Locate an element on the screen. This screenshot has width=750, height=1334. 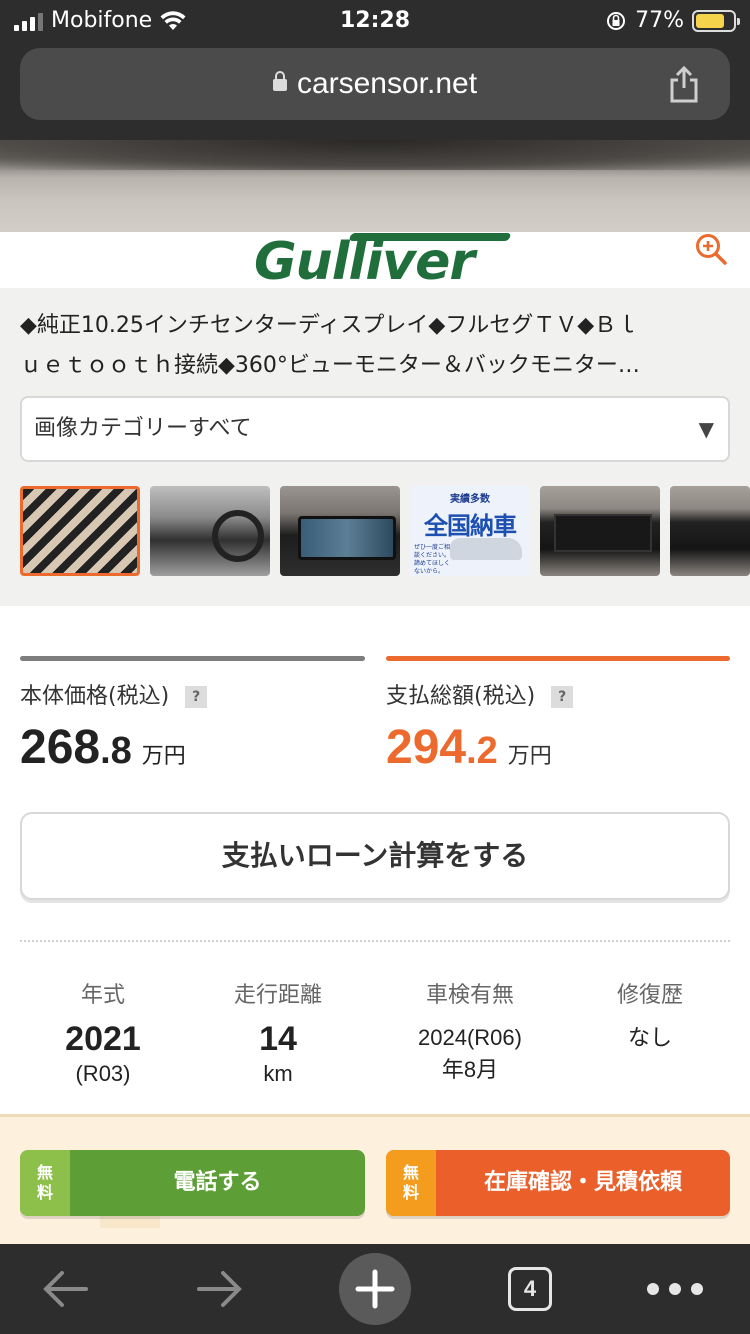
spec-inspection-label: 車検有無 is located at coordinates (469, 995).